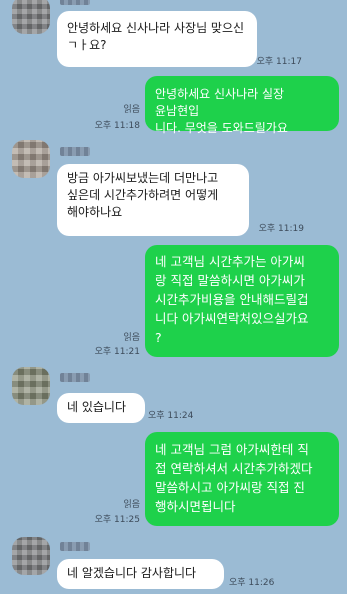  Describe the element at coordinates (117, 520) in the screenshot. I see `message-time: 오후 11:25` at that location.